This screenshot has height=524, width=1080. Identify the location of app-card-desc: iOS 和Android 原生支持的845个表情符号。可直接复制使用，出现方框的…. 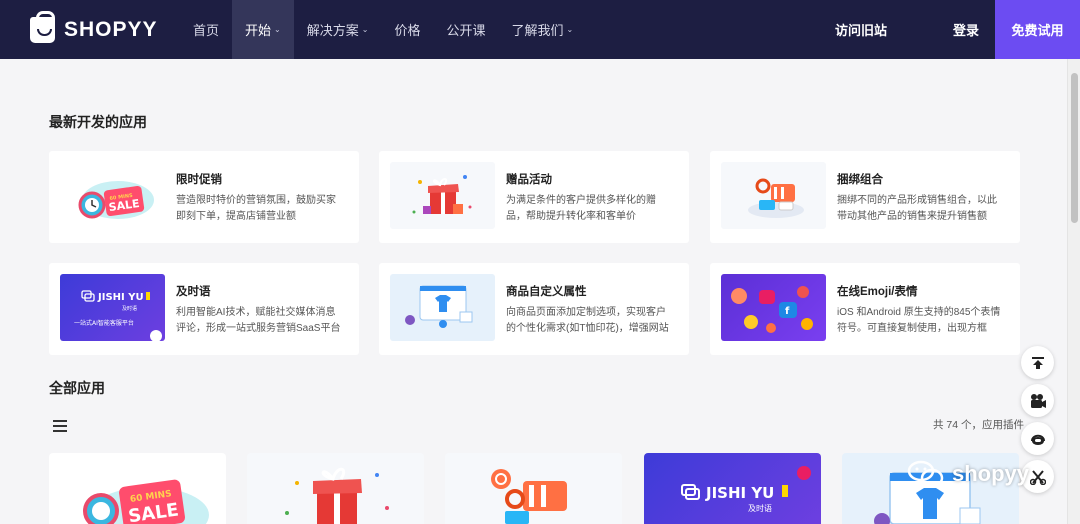
(919, 320).